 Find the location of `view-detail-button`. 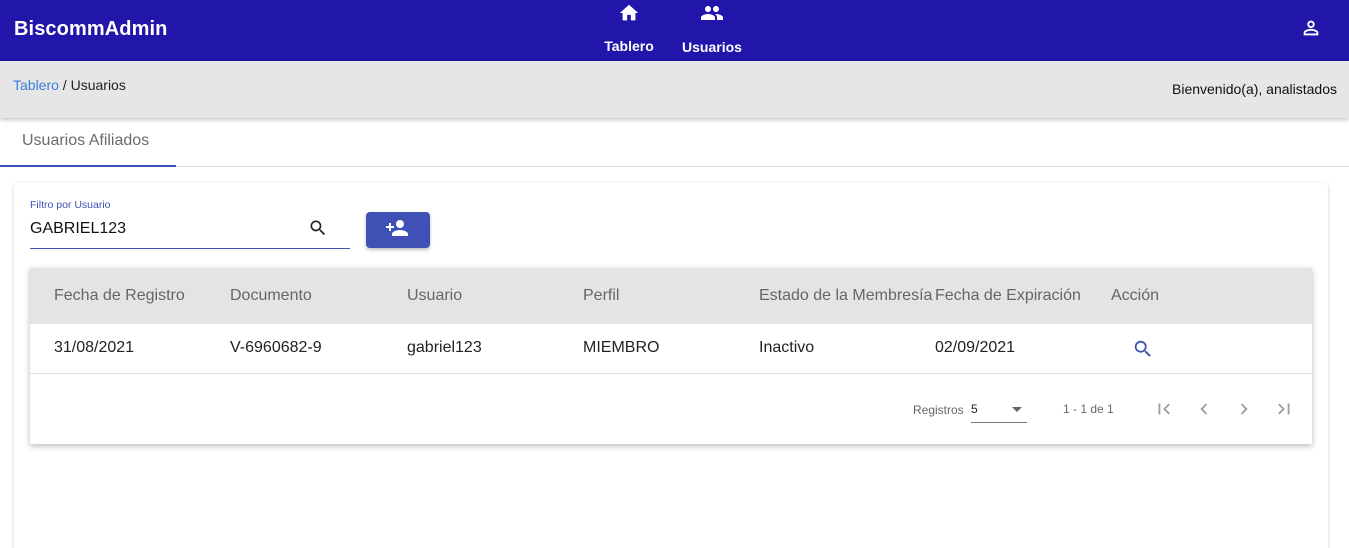

view-detail-button is located at coordinates (1143, 349).